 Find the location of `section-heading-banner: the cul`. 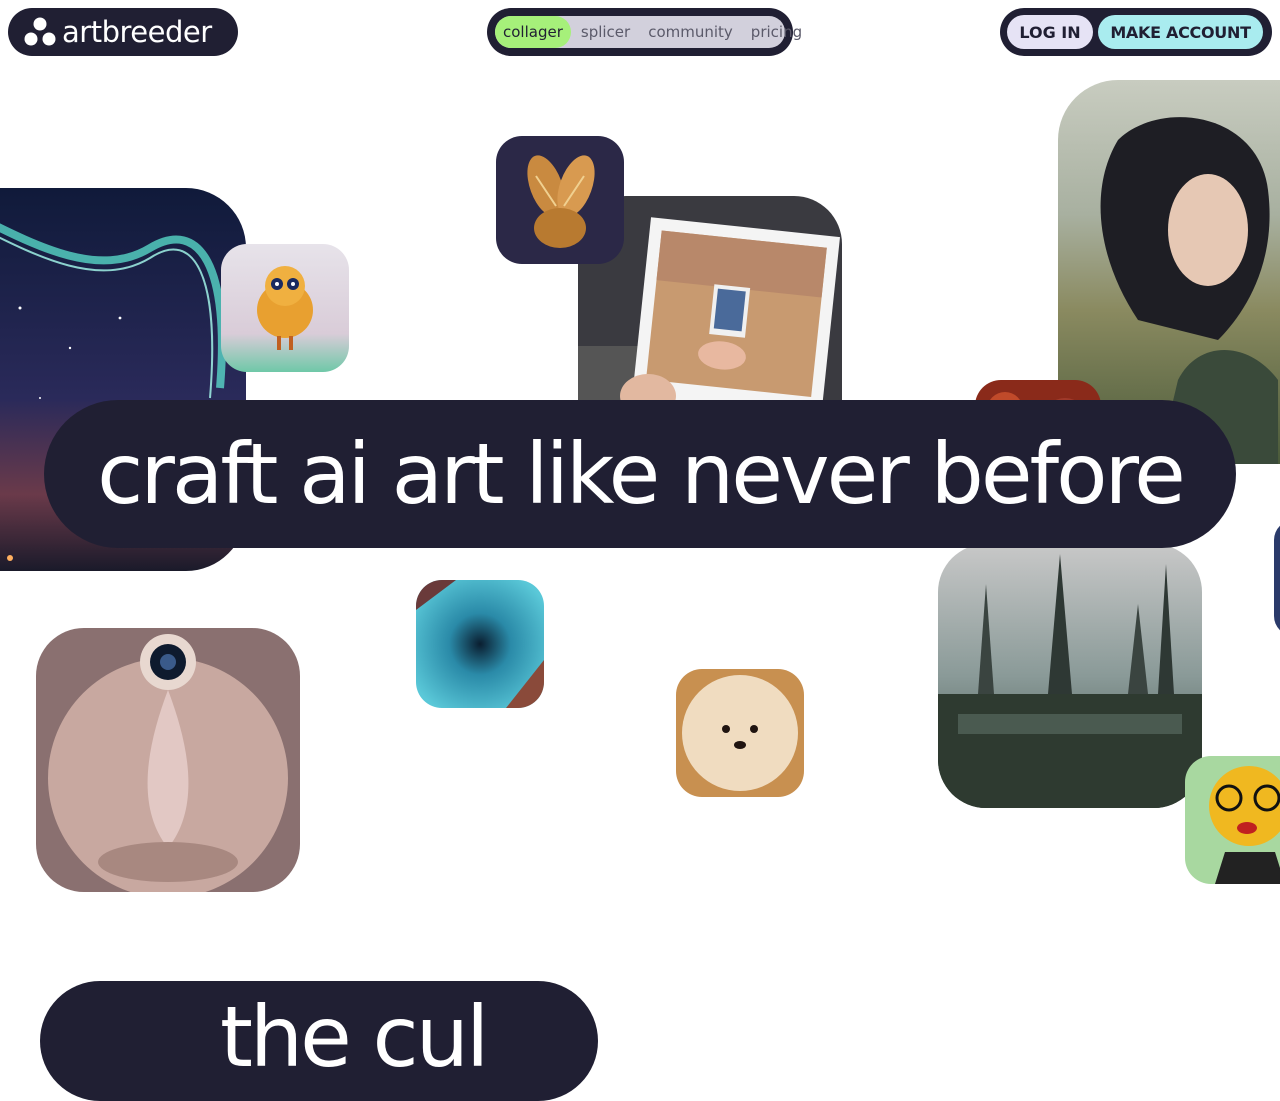

section-heading-banner: the cul is located at coordinates (319, 1041).